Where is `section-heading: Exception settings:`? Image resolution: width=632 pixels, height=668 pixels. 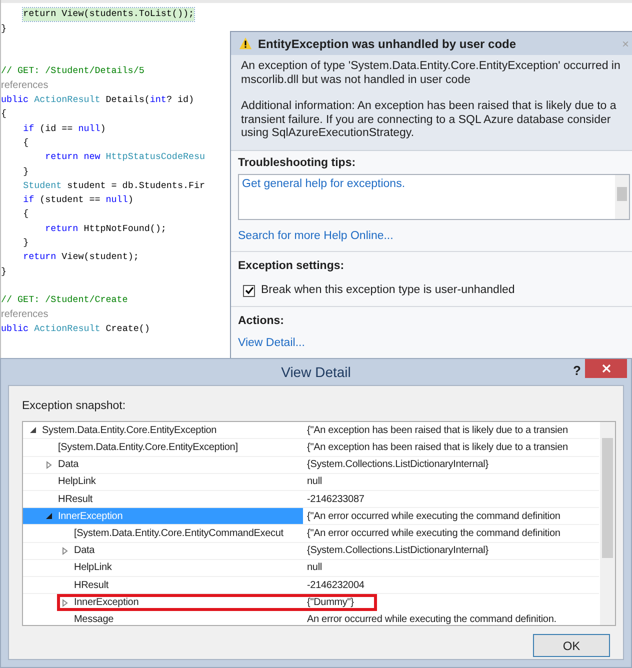
section-heading: Exception settings: is located at coordinates (292, 266).